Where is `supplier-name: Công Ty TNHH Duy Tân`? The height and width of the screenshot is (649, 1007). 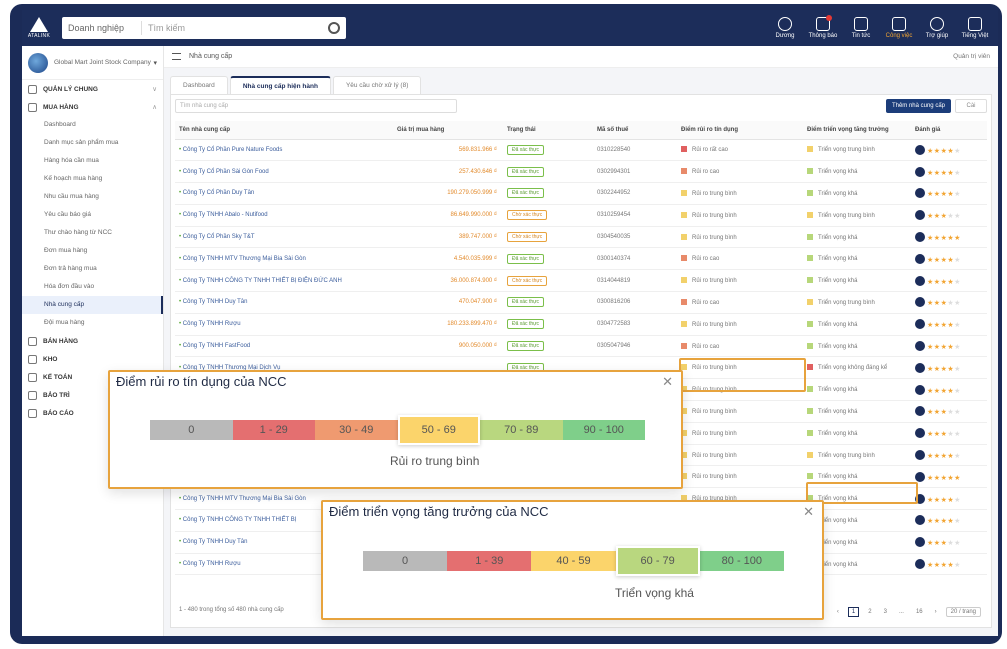 supplier-name: Công Ty TNHH Duy Tân is located at coordinates (284, 302).